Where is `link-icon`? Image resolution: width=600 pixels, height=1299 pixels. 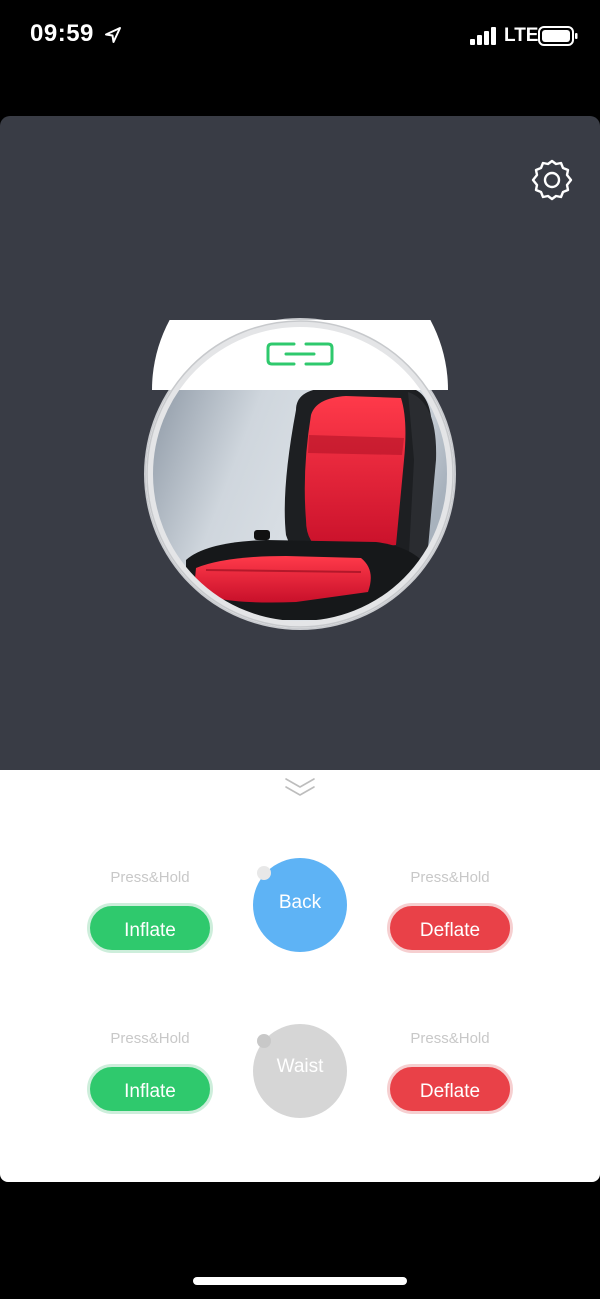
link-icon is located at coordinates (300, 354).